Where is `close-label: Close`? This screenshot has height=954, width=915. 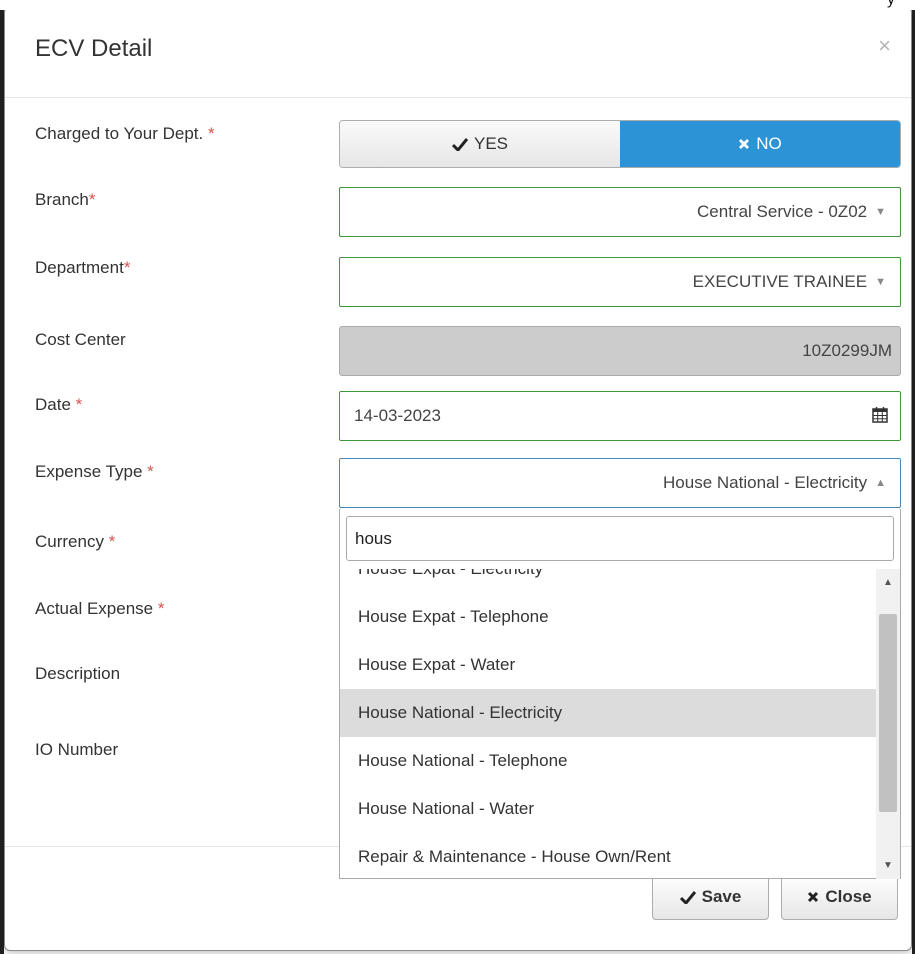 close-label: Close is located at coordinates (848, 896).